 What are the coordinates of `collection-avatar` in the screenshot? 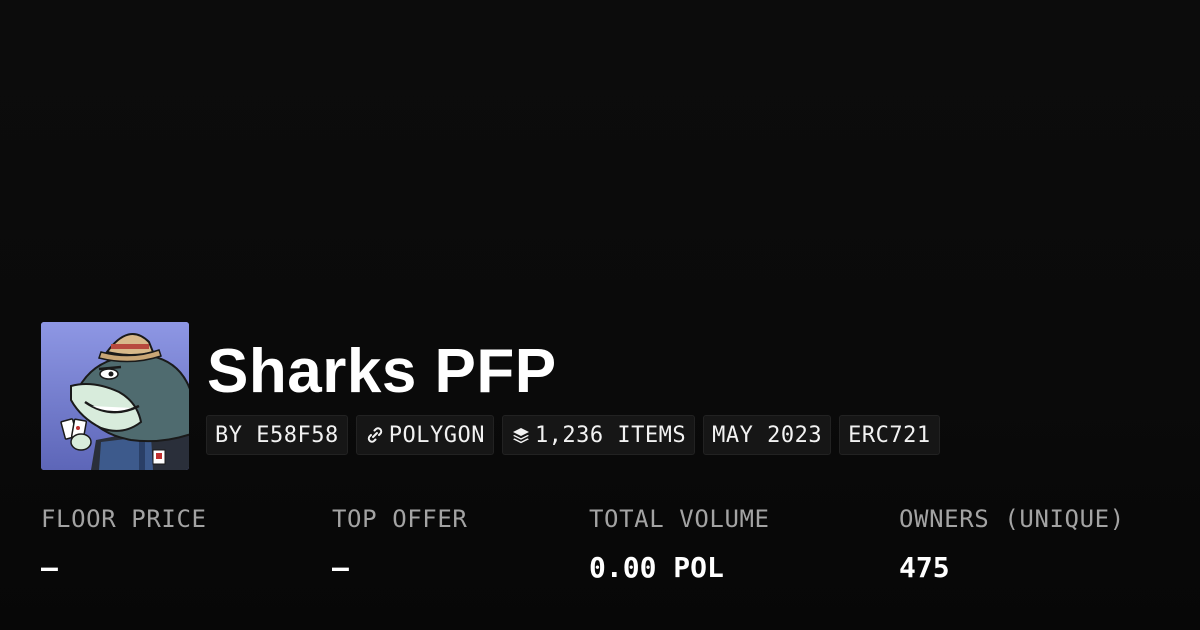 It's located at (115, 396).